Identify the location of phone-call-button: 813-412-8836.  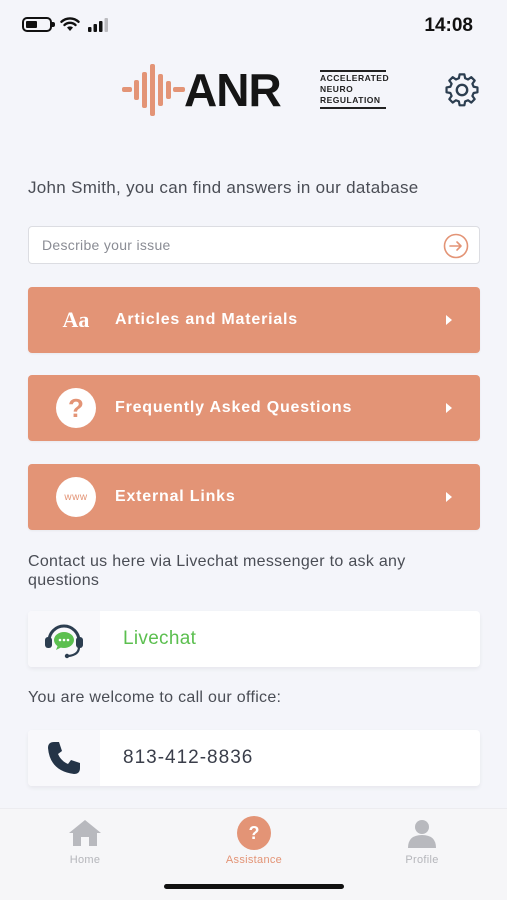
(254, 758).